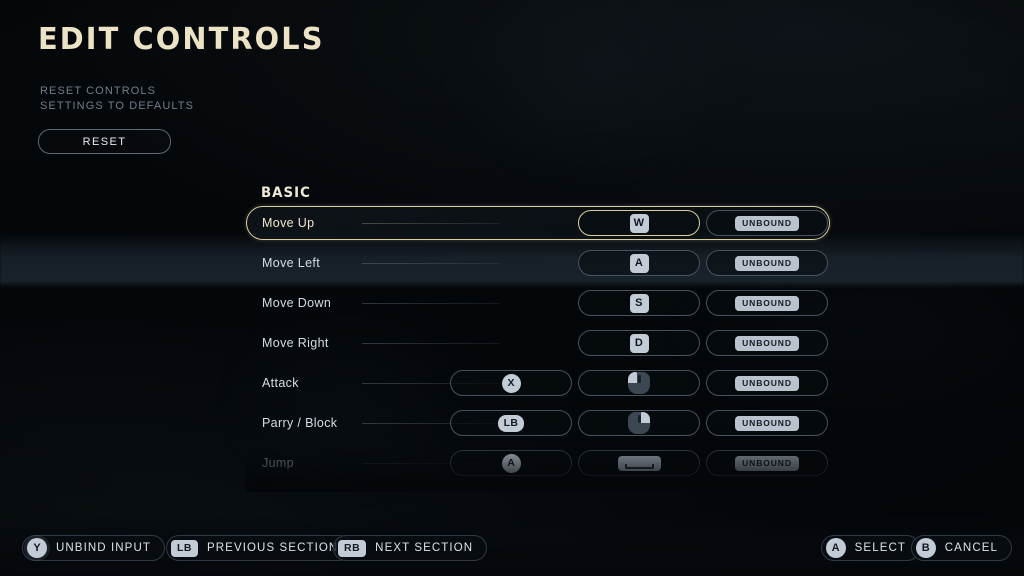  Describe the element at coordinates (37, 548) in the screenshot. I see `gamepad-y-button-icon: Y` at that location.